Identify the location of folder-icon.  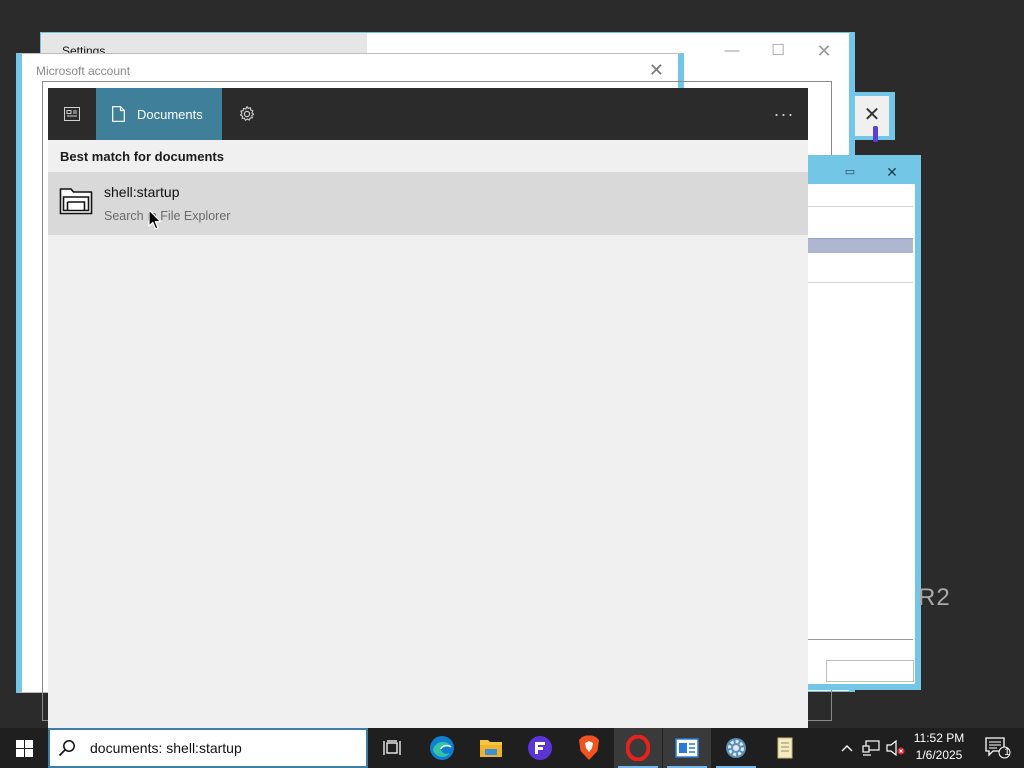
(76, 201).